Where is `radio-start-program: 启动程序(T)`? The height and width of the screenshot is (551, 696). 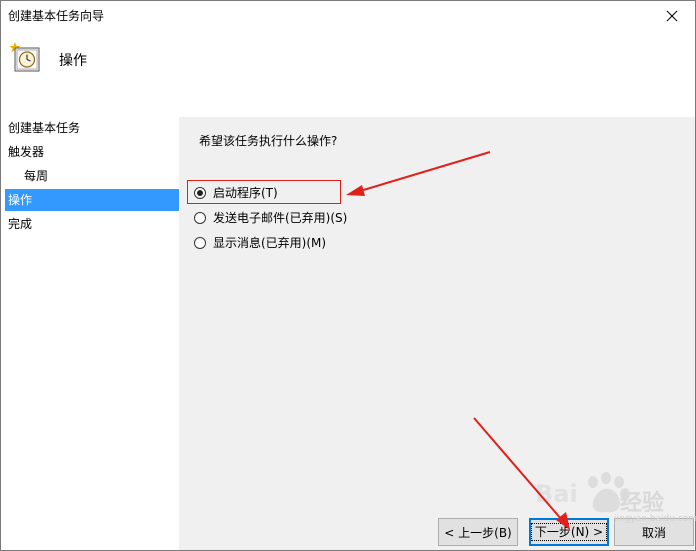 radio-start-program: 启动程序(T) is located at coordinates (236, 193).